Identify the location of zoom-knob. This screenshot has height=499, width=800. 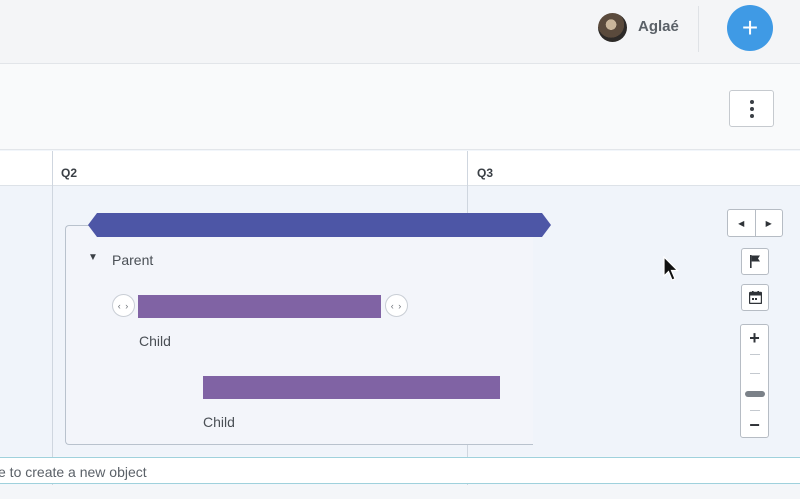
(755, 394).